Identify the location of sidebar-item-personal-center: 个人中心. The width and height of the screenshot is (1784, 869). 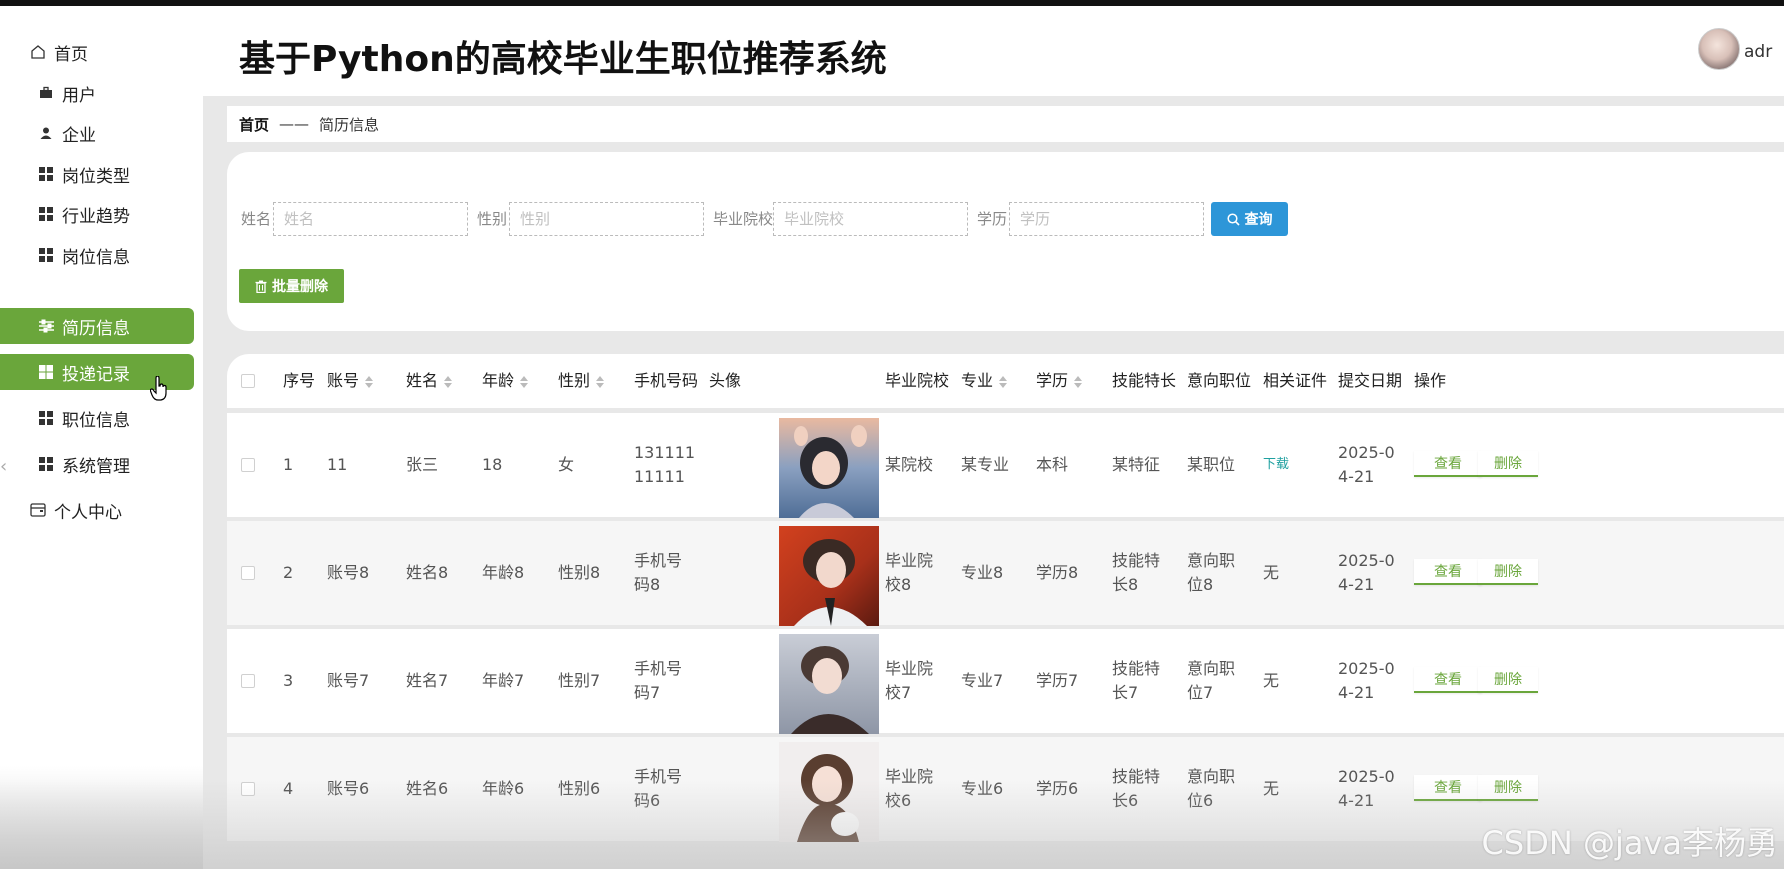
(97, 510).